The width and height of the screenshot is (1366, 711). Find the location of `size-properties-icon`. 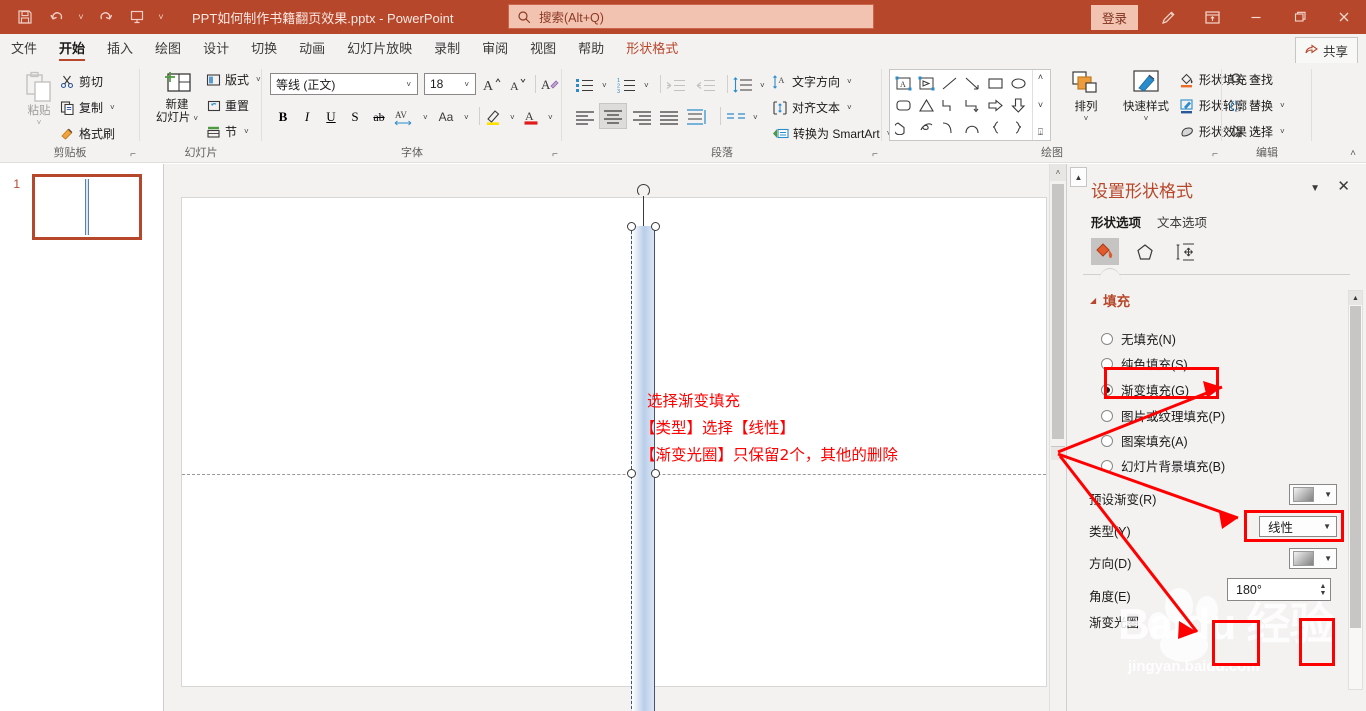

size-properties-icon is located at coordinates (1185, 251).